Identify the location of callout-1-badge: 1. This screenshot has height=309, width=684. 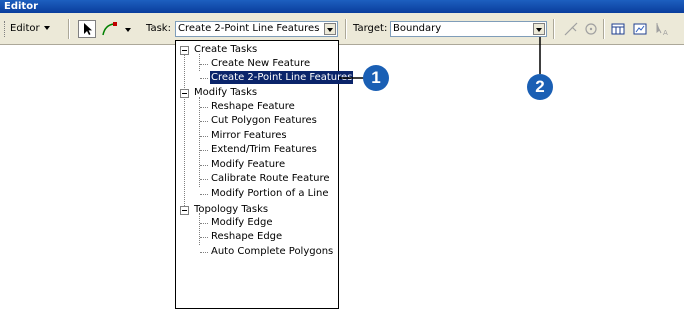
(376, 78).